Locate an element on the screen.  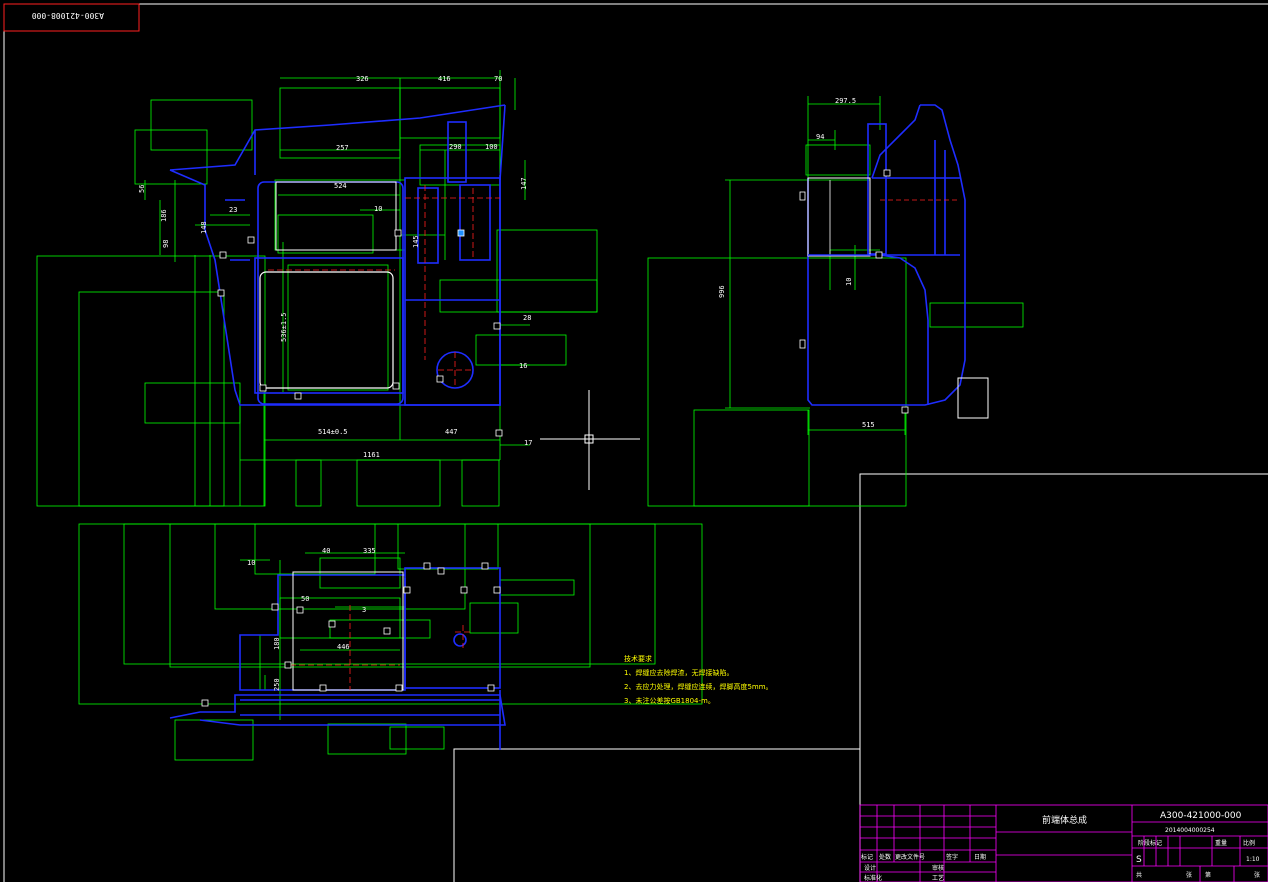
bottom-label-4: 张 is located at coordinates (1257, 875).